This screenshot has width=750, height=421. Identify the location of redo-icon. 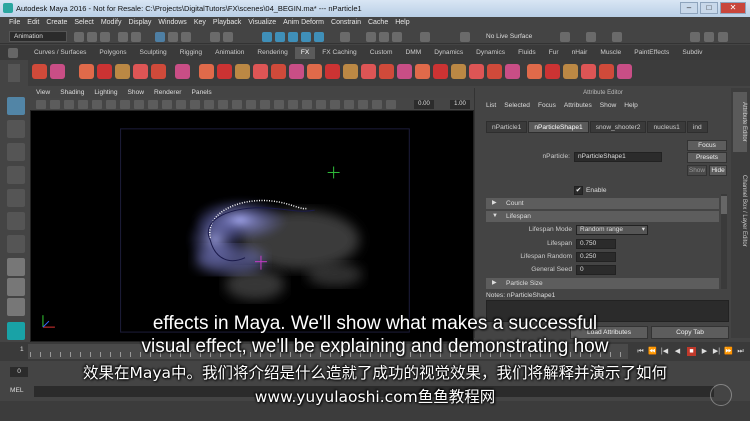
(136, 37).